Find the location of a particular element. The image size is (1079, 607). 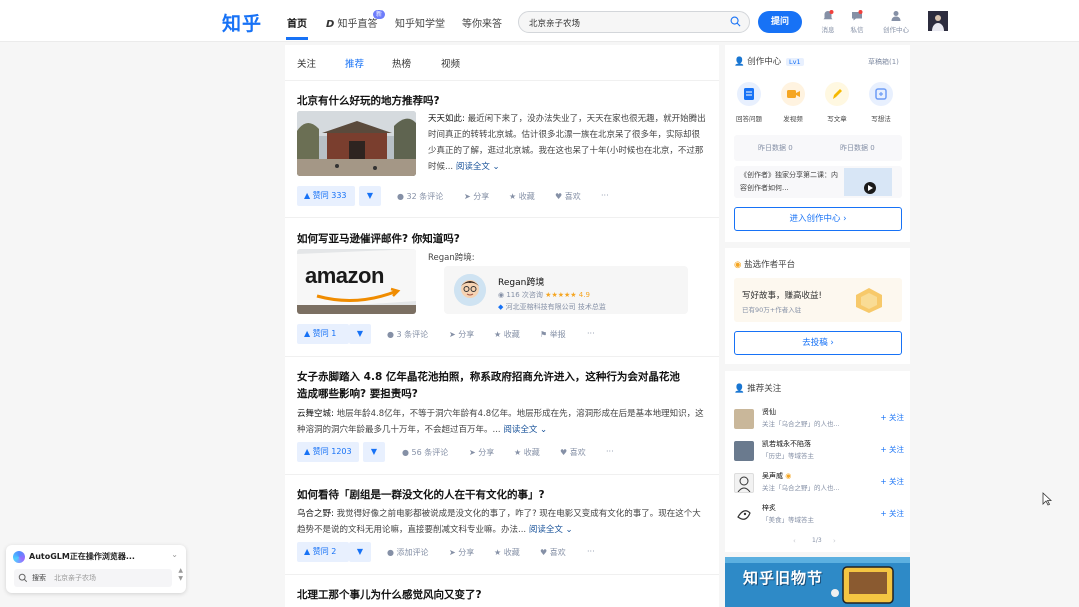

submit-manuscript-button: 去投稿 › is located at coordinates (818, 343).